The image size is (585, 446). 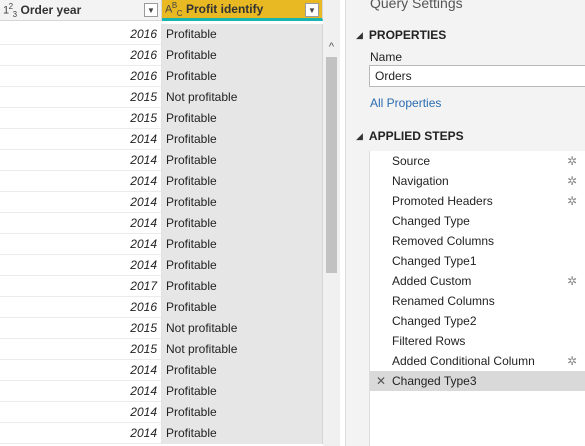 What do you see at coordinates (381, 381) in the screenshot?
I see `close-icon: ✕` at bounding box center [381, 381].